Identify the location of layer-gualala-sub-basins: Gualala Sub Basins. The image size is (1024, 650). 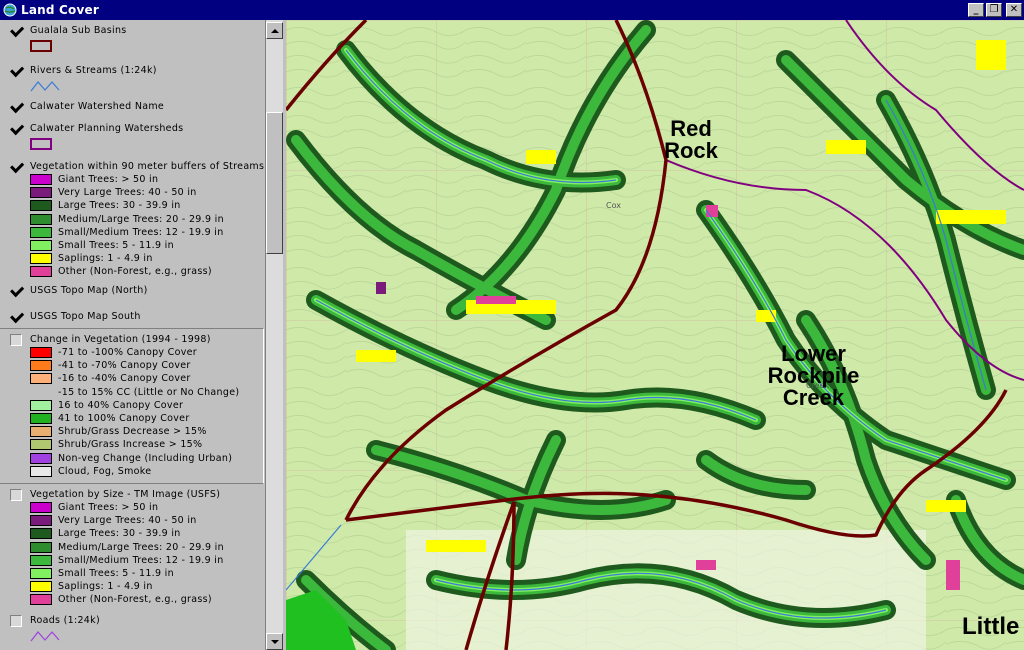
(132, 40).